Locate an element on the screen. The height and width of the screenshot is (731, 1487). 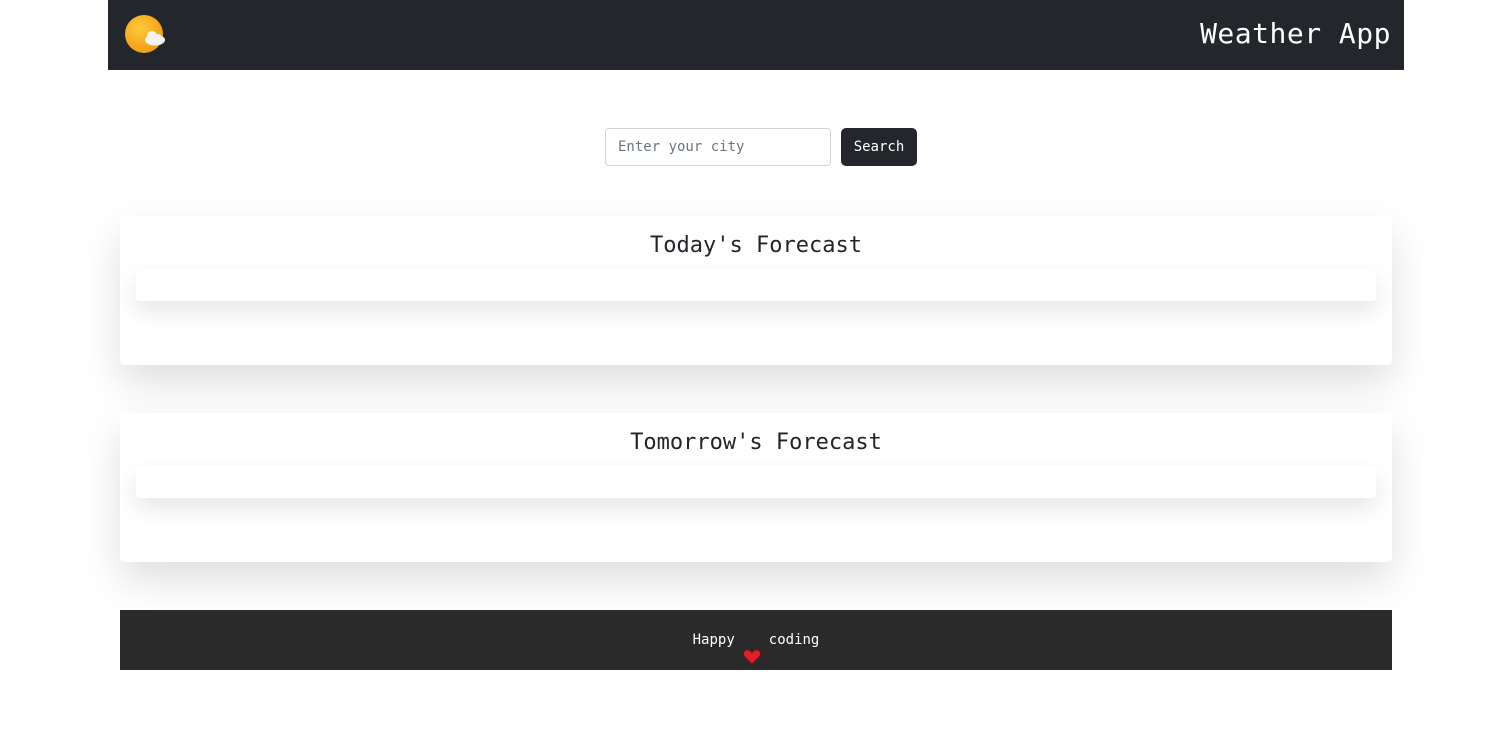
footer-text-before: Happy is located at coordinates (713, 640).